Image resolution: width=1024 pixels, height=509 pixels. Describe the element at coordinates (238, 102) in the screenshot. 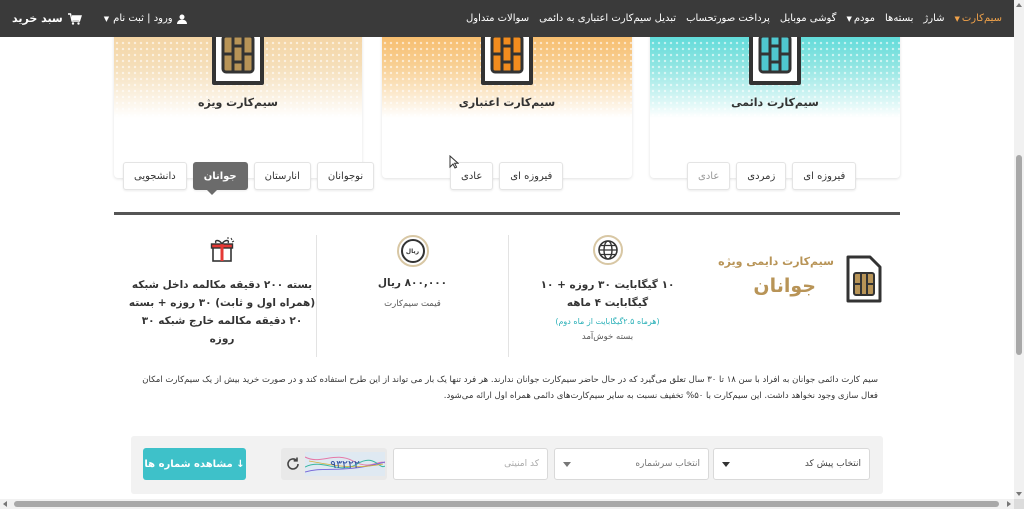

I see `card-title: سیم‌کارت ویژه` at that location.